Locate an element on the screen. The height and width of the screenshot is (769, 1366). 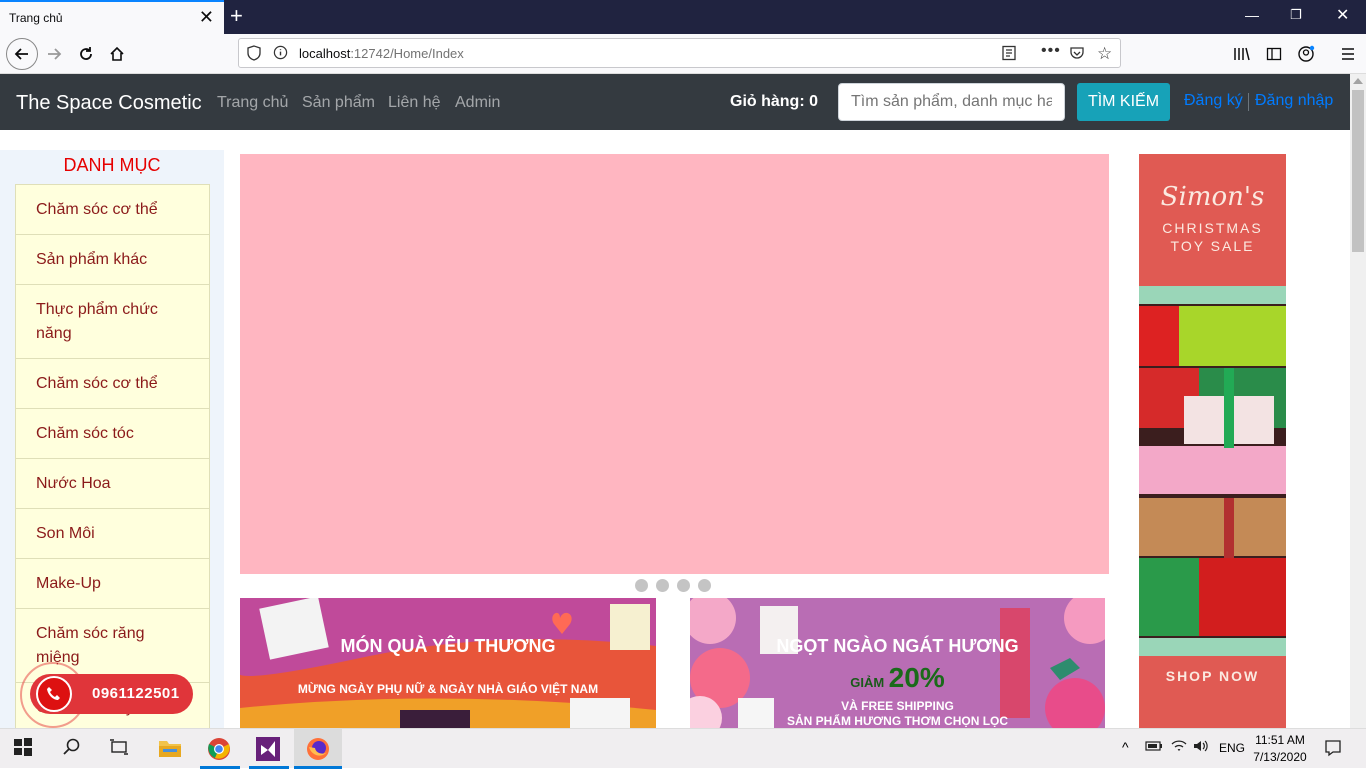
wifi-icon is located at coordinates (1182, 751).